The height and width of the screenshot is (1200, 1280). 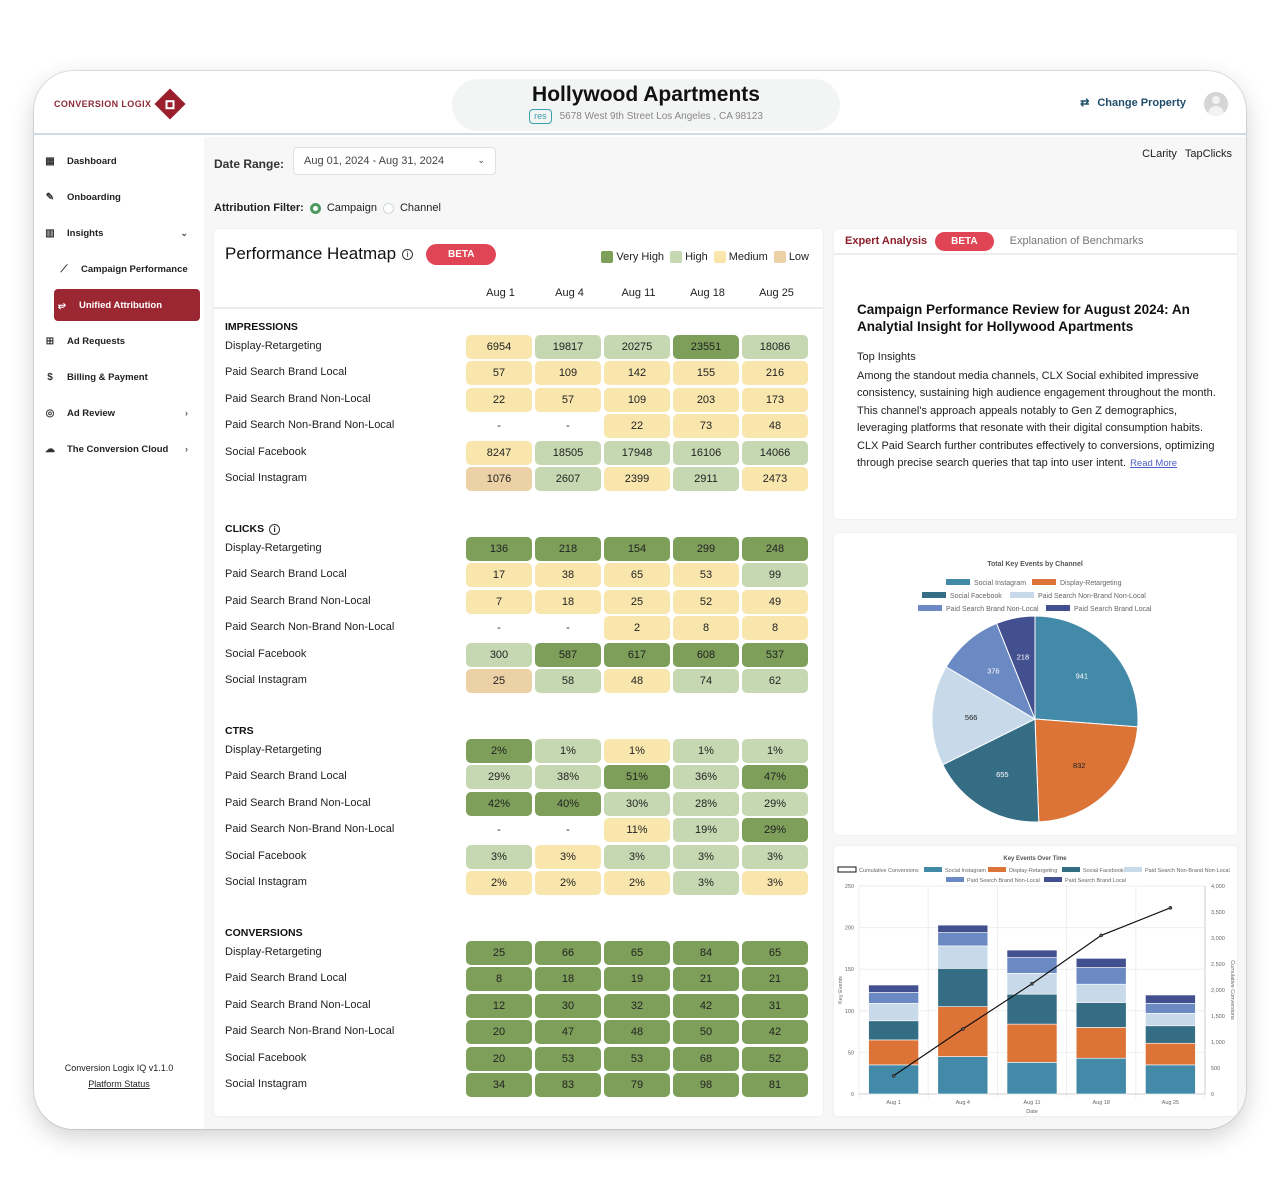 What do you see at coordinates (1208, 154) in the screenshot?
I see `tapclicks-link: TapClicks` at bounding box center [1208, 154].